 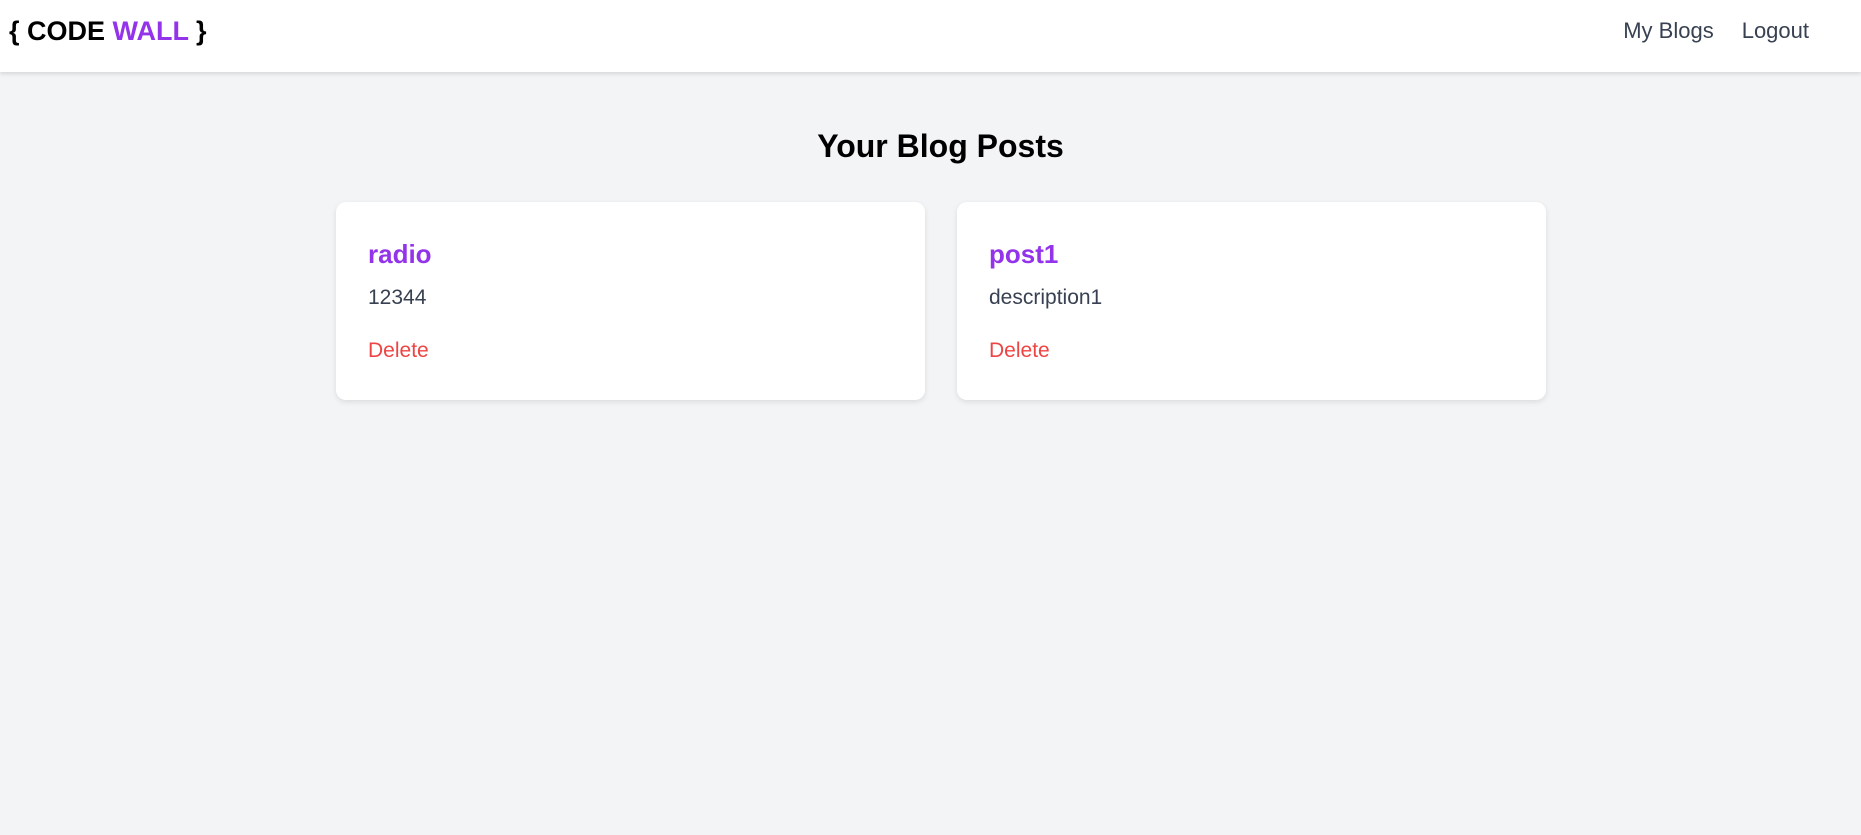 What do you see at coordinates (1668, 31) in the screenshot?
I see `nav-link-my-blogs: My Blogs` at bounding box center [1668, 31].